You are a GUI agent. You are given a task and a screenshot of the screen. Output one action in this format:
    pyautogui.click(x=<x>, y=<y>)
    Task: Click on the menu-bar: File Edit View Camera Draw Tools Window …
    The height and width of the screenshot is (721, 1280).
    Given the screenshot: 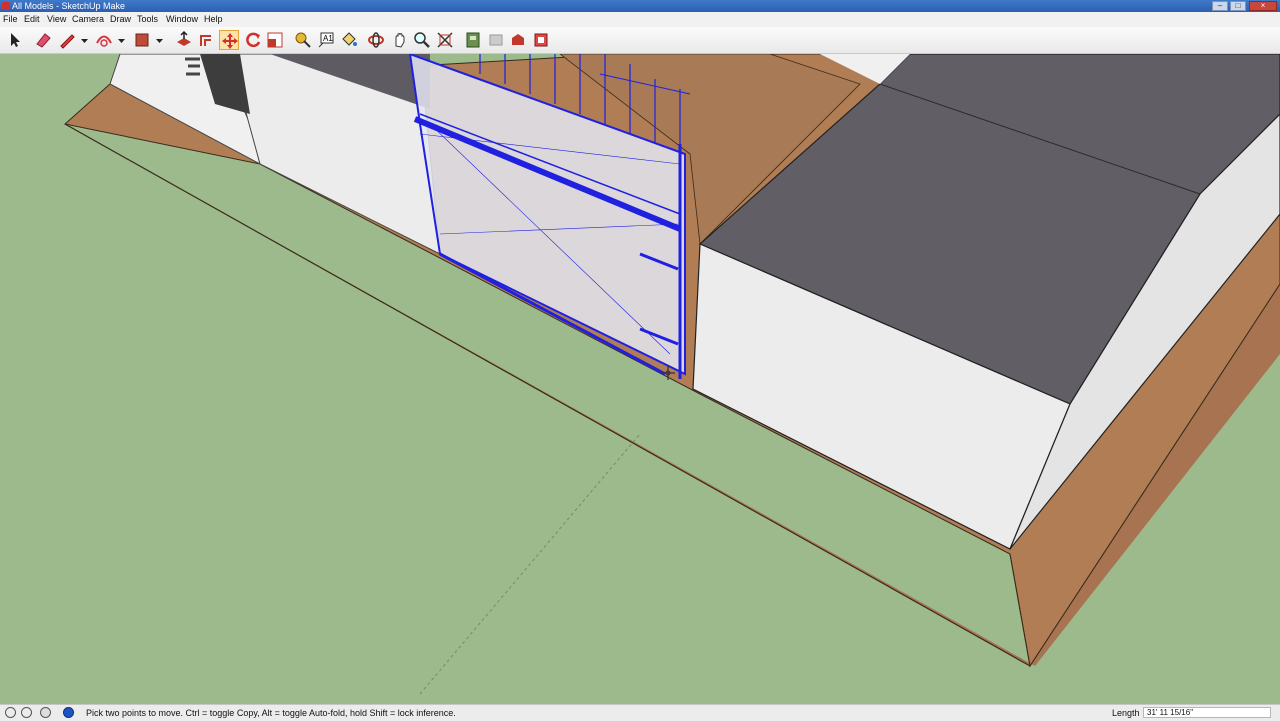 What is the action you would take?
    pyautogui.click(x=640, y=19)
    